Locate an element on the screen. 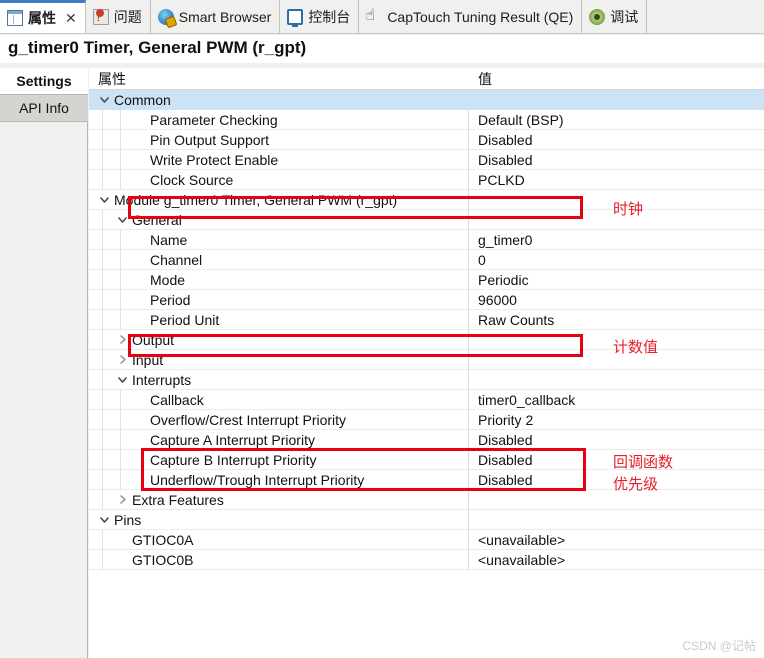  tab-captouch-tuning-result: CapTouch Tuning Result (QE) is located at coordinates (471, 16).